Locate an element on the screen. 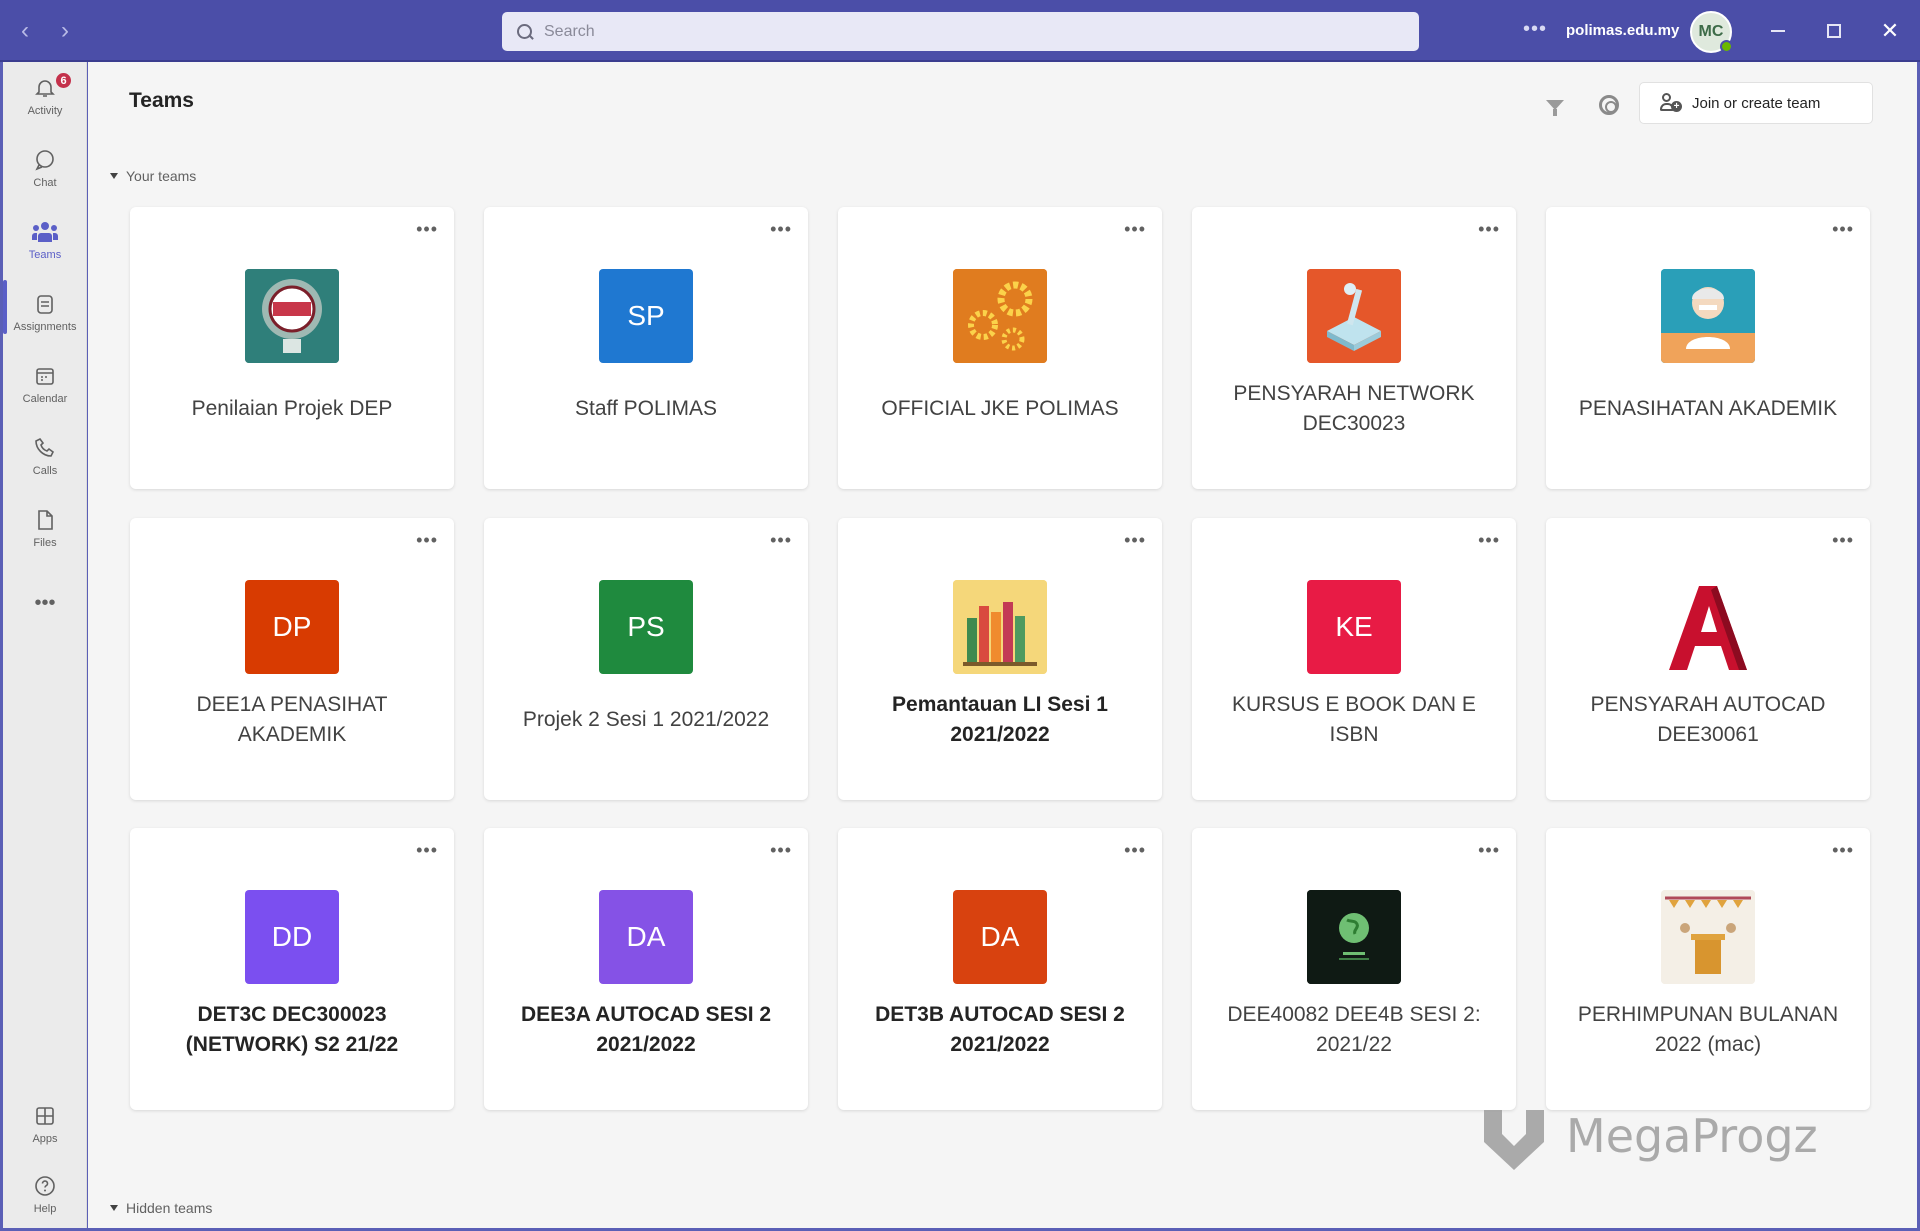 The height and width of the screenshot is (1231, 1920). team-card: ••• DP DEE1A PENASIHAT AKADEMIK is located at coordinates (292, 659).